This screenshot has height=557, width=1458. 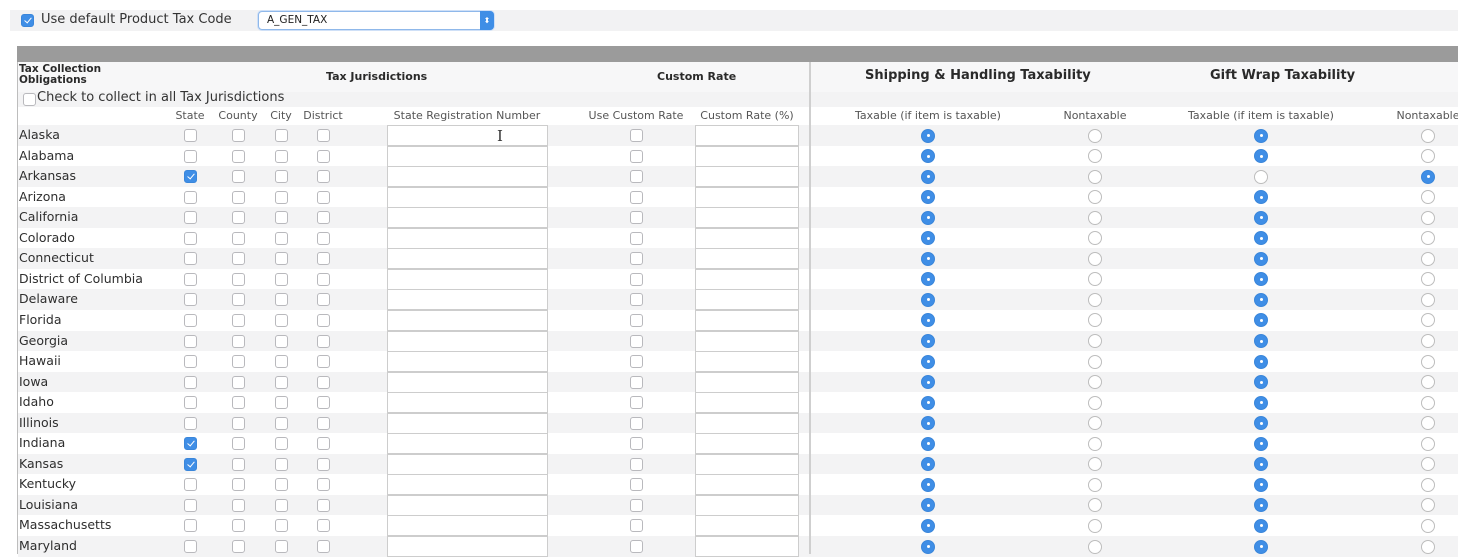 What do you see at coordinates (29, 99) in the screenshot?
I see `collect-all-jurisdictions-checkbox` at bounding box center [29, 99].